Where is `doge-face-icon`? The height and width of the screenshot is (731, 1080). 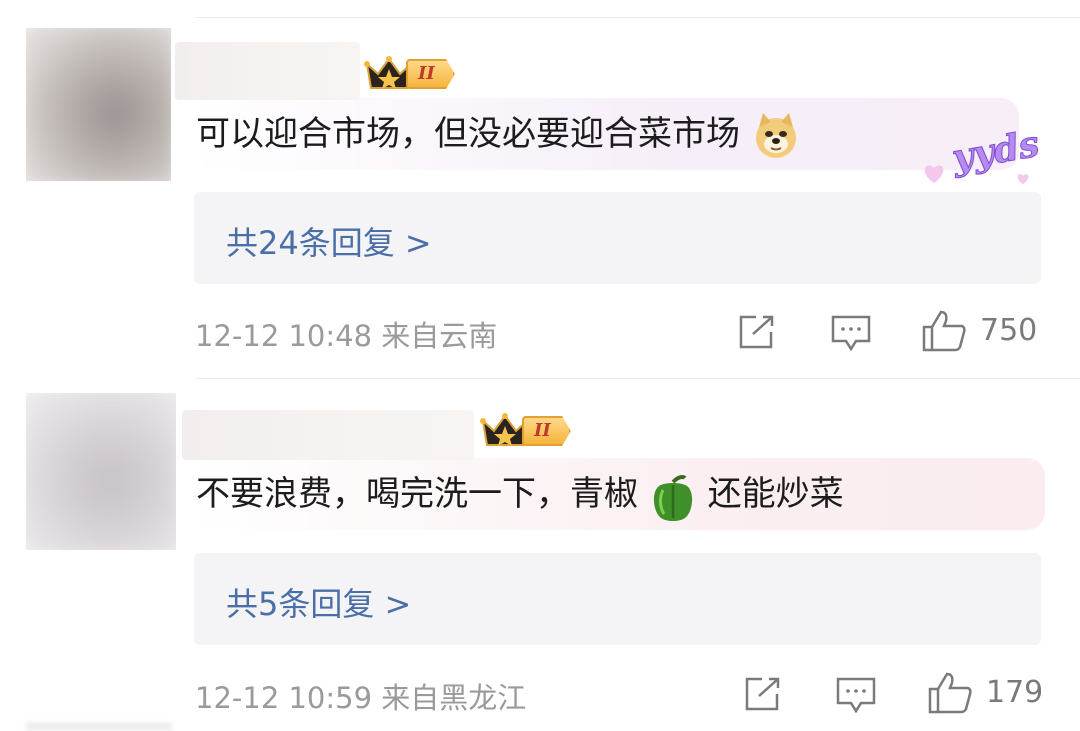 doge-face-icon is located at coordinates (775, 135).